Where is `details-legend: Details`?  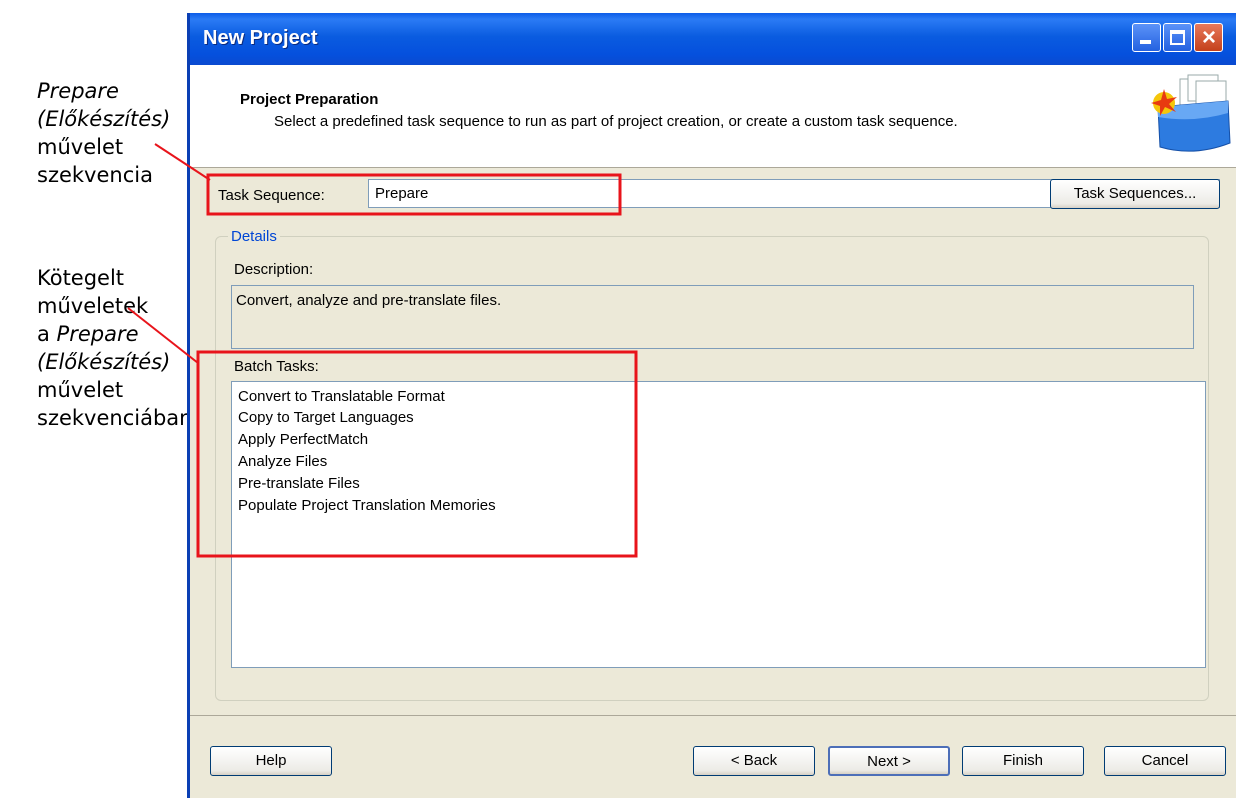
details-legend: Details is located at coordinates (254, 236).